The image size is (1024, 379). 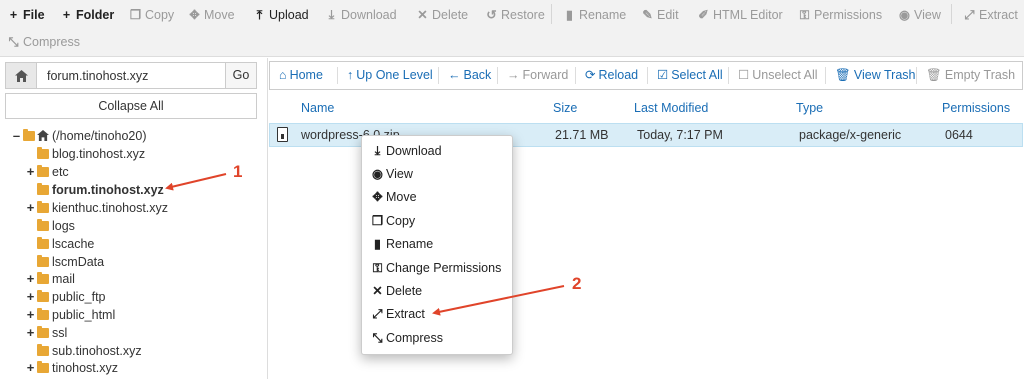 I want to click on home-nav-button: ⌂ Home, so click(x=301, y=75).